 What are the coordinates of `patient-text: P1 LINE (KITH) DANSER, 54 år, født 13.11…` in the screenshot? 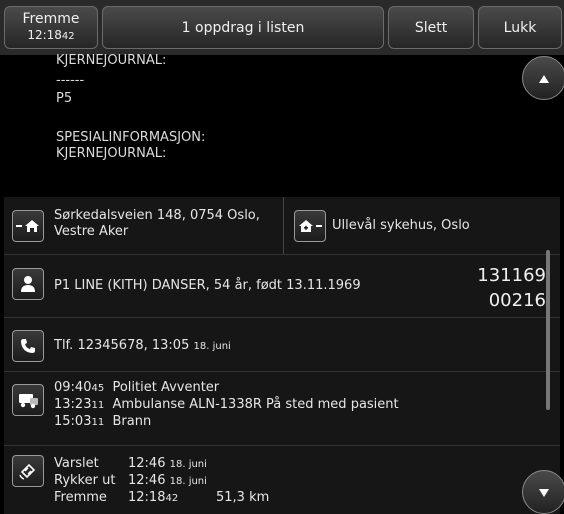 It's located at (207, 285).